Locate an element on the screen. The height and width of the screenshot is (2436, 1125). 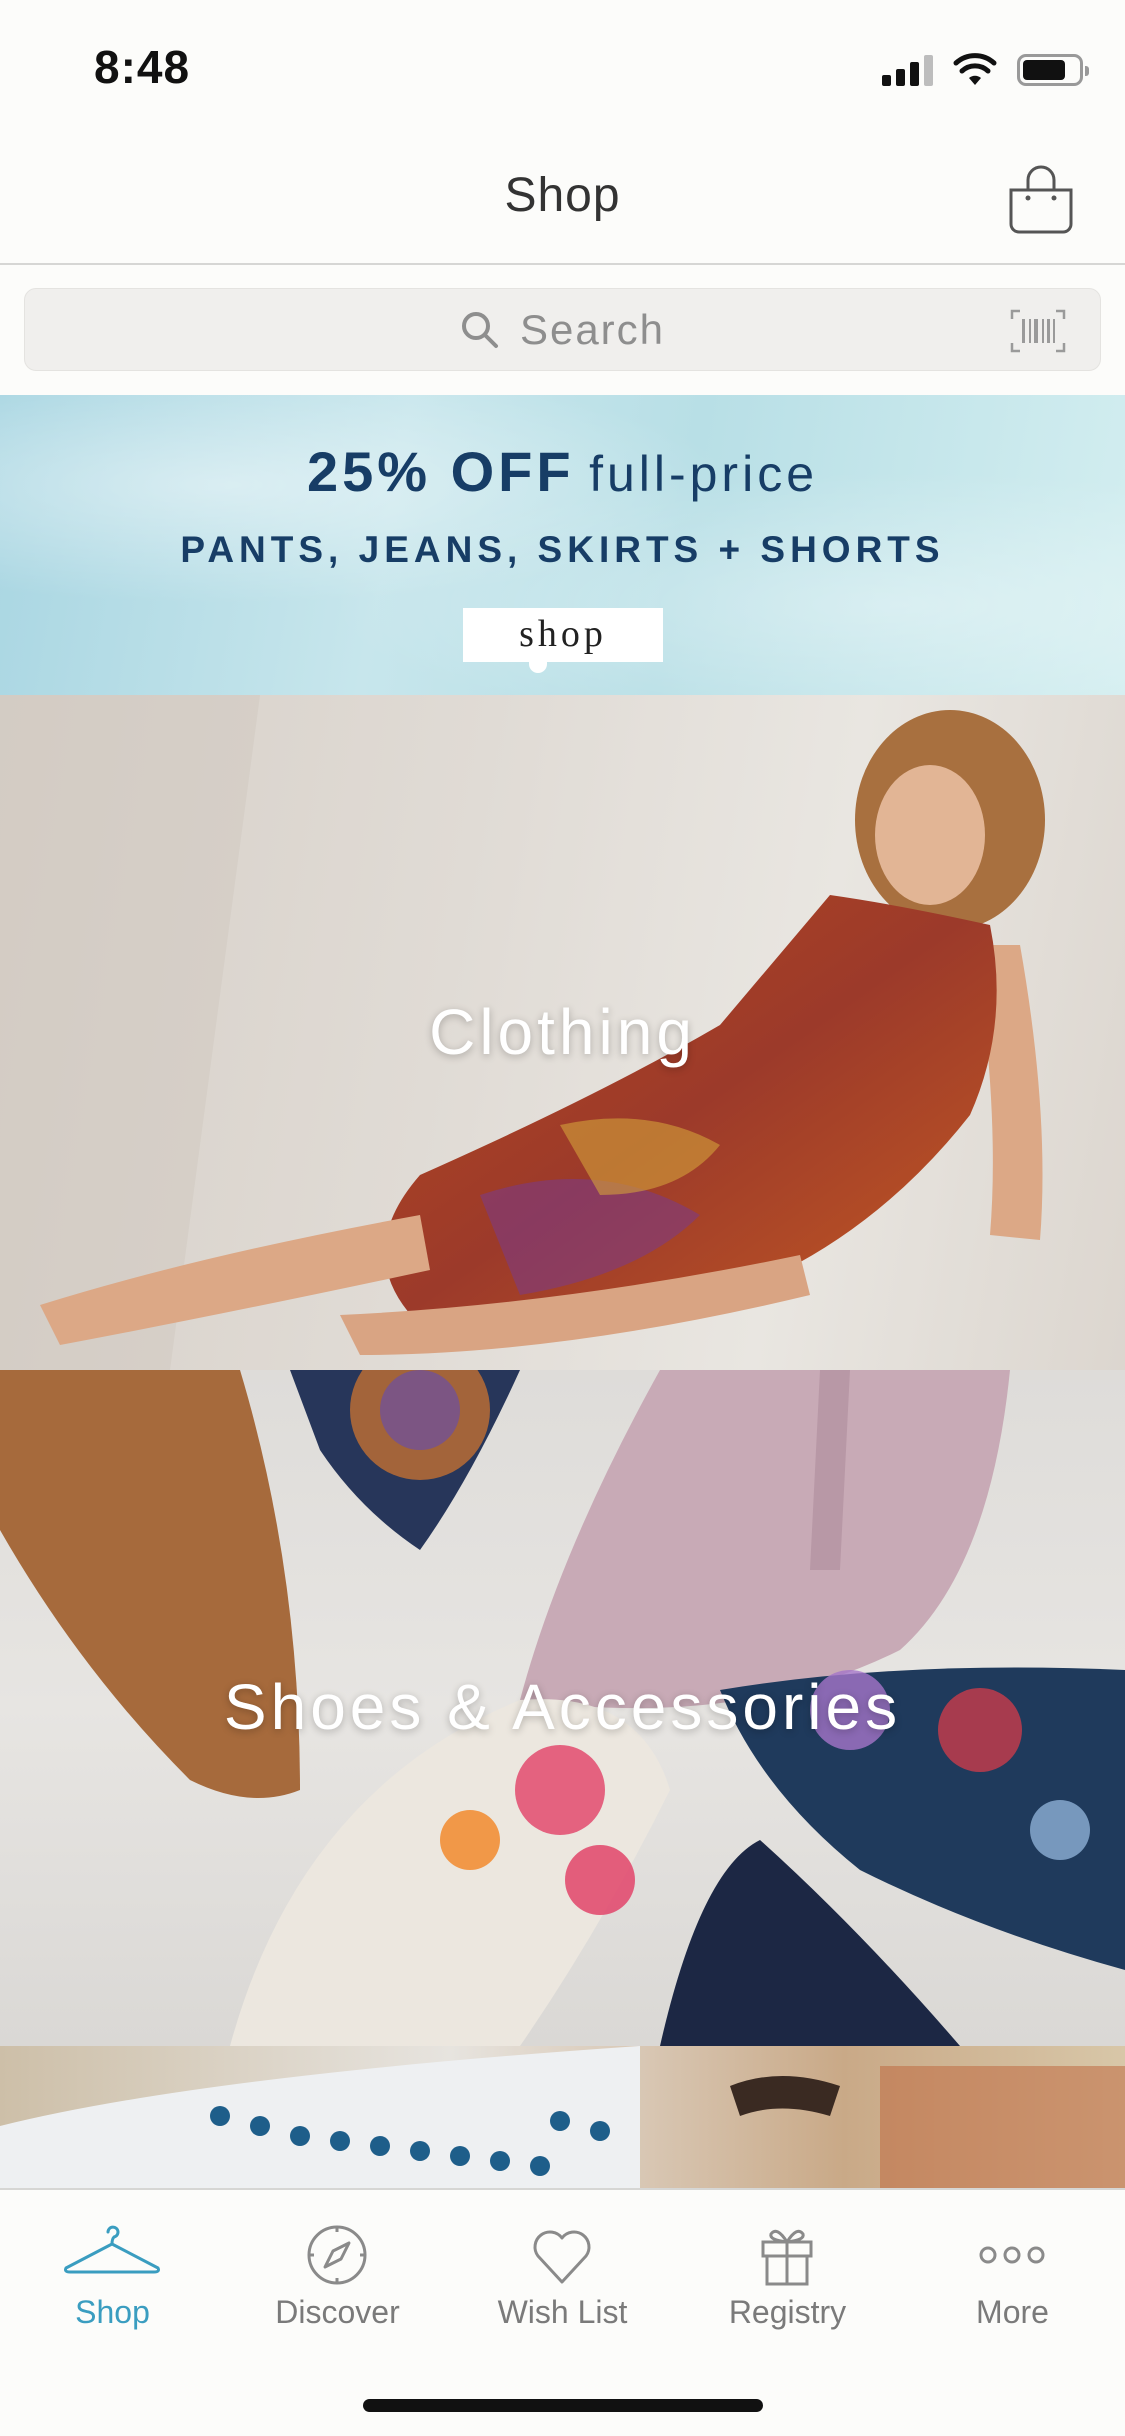
compass-icon is located at coordinates (337, 2255).